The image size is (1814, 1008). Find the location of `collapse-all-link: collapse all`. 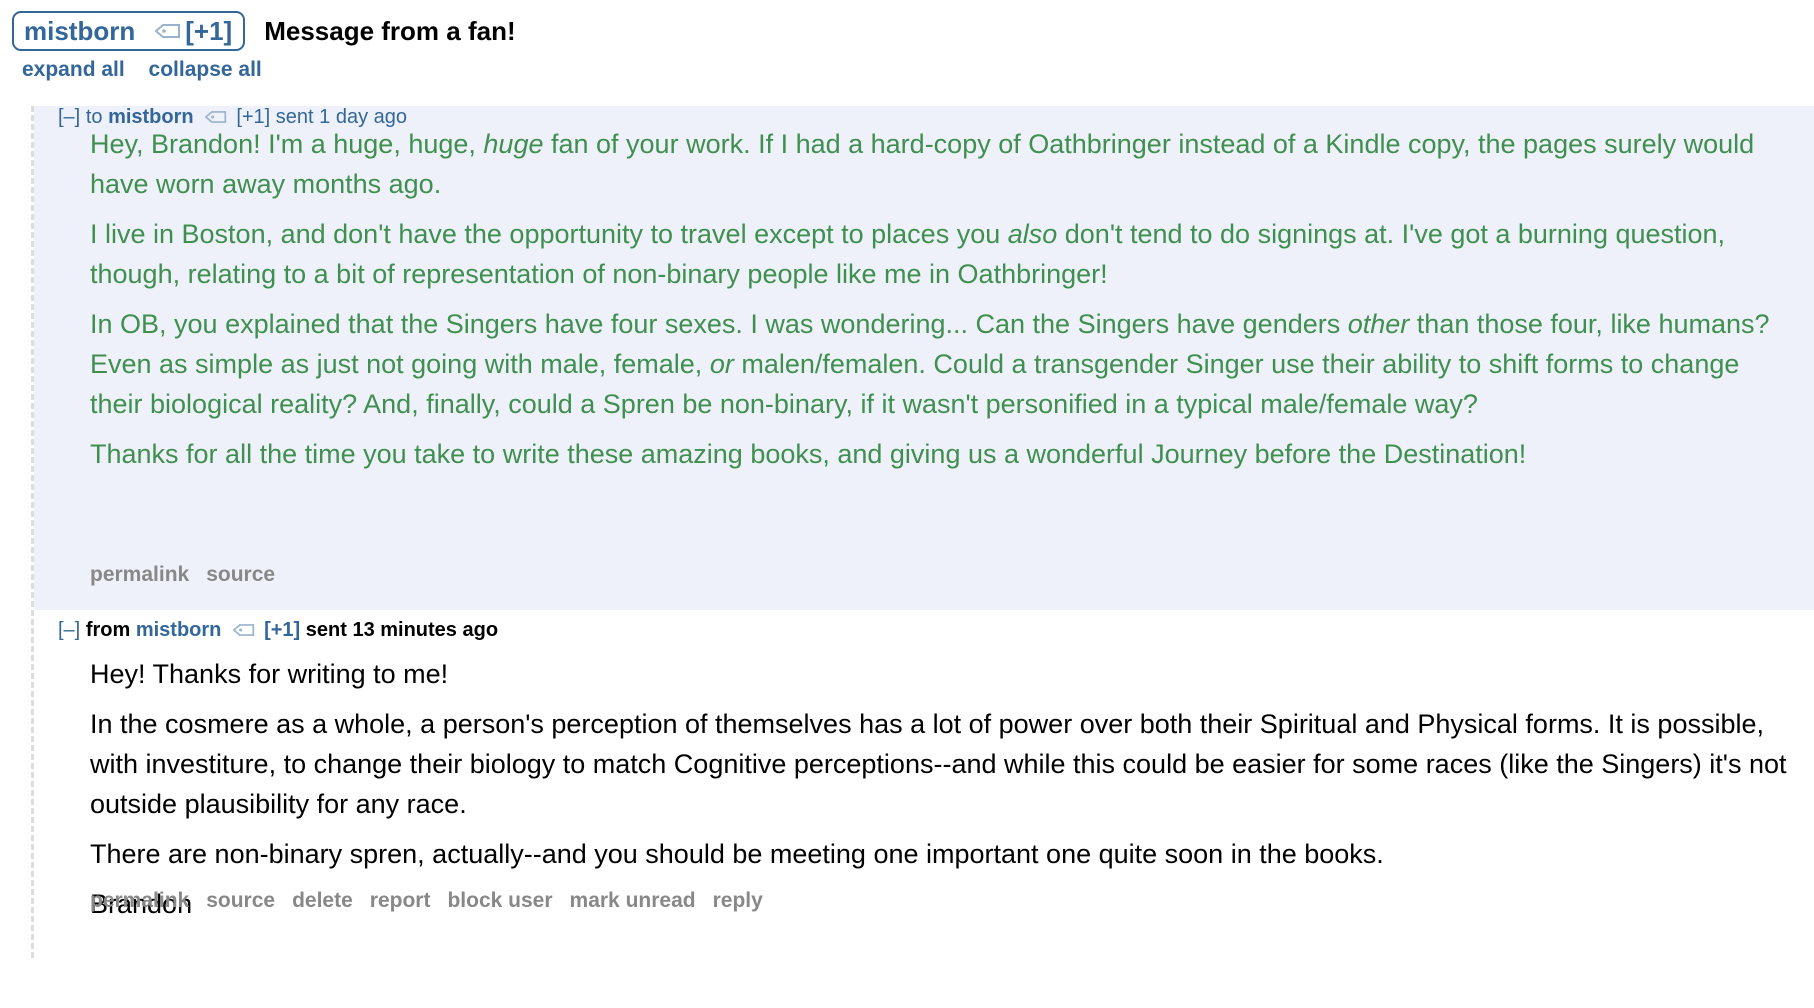

collapse-all-link: collapse all is located at coordinates (205, 69).